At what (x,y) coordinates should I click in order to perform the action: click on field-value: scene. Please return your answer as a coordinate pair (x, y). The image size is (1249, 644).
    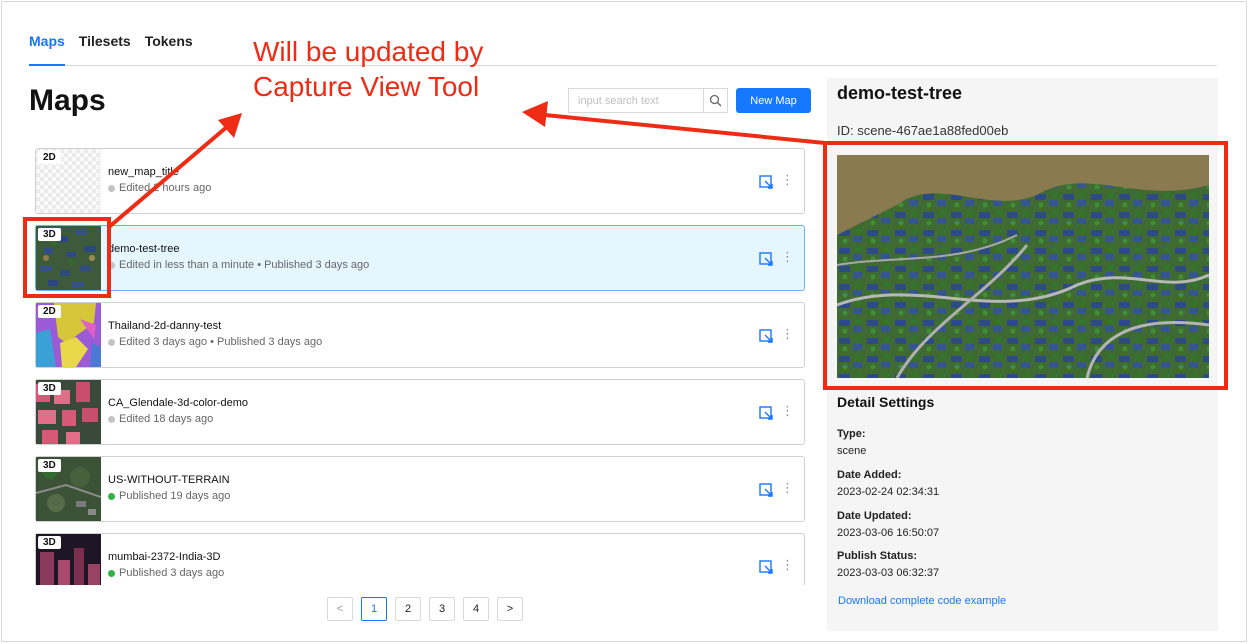
    Looking at the image, I should click on (852, 451).